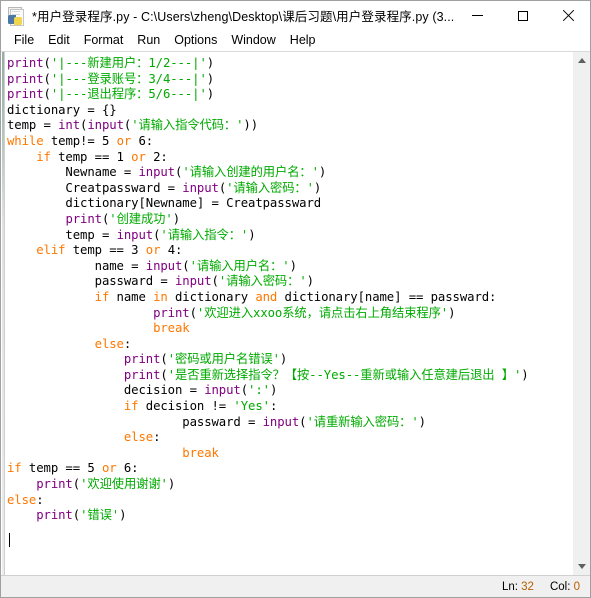  I want to click on python-file-icon, so click(16, 16).